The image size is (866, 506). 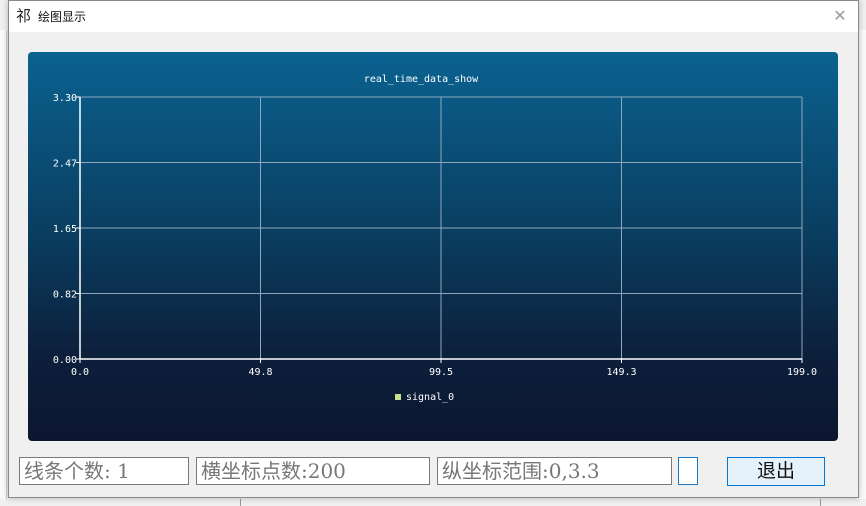 What do you see at coordinates (65, 229) in the screenshot?
I see `y-tick-label: 1.65` at bounding box center [65, 229].